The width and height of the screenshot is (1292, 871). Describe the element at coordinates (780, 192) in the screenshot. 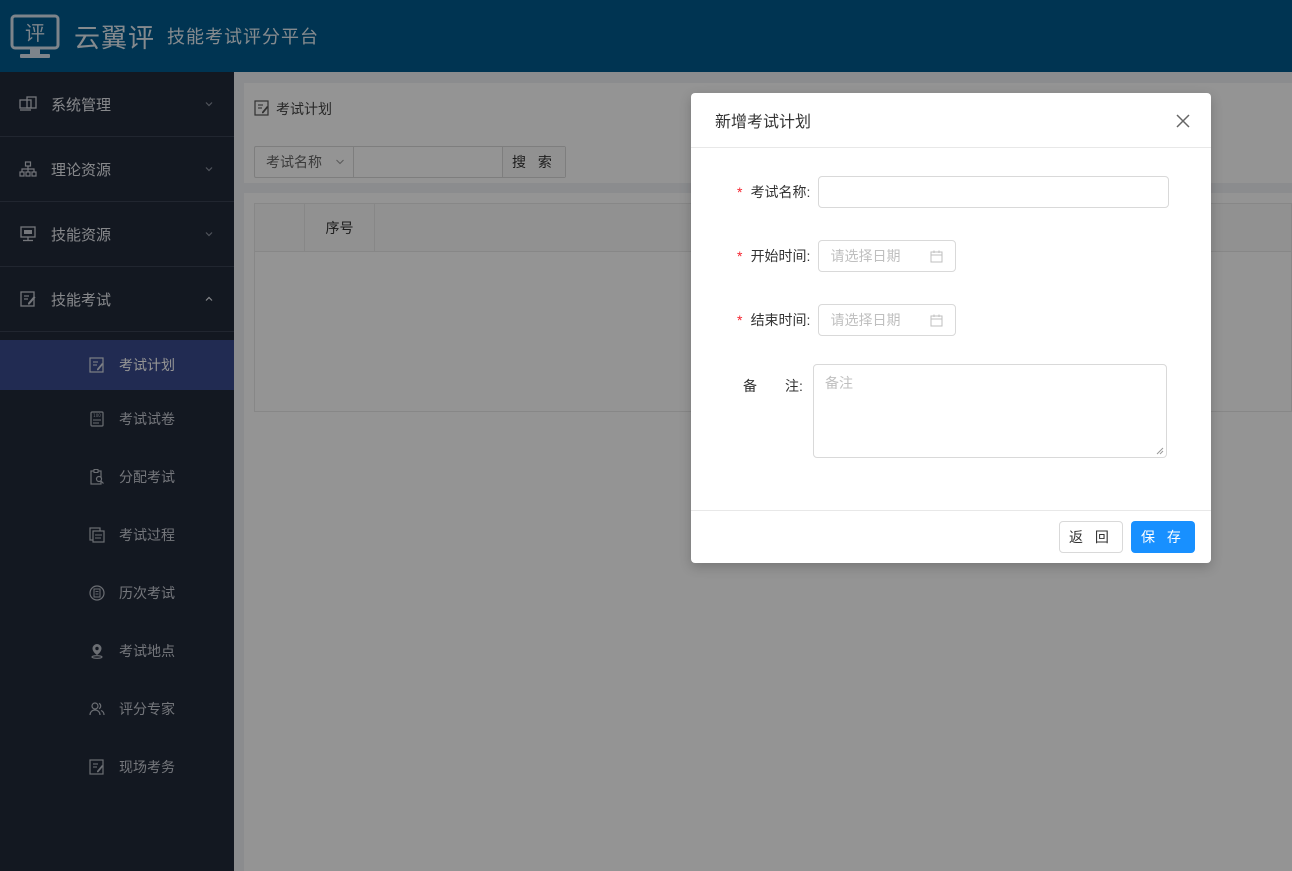

I see `exam-name-label: 考试名称:` at that location.